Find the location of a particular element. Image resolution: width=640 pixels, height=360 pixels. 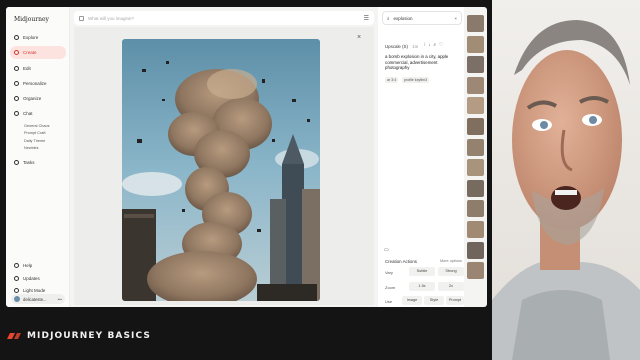

param-tag-profile: profile kxyfbn3 is located at coordinates (416, 80).